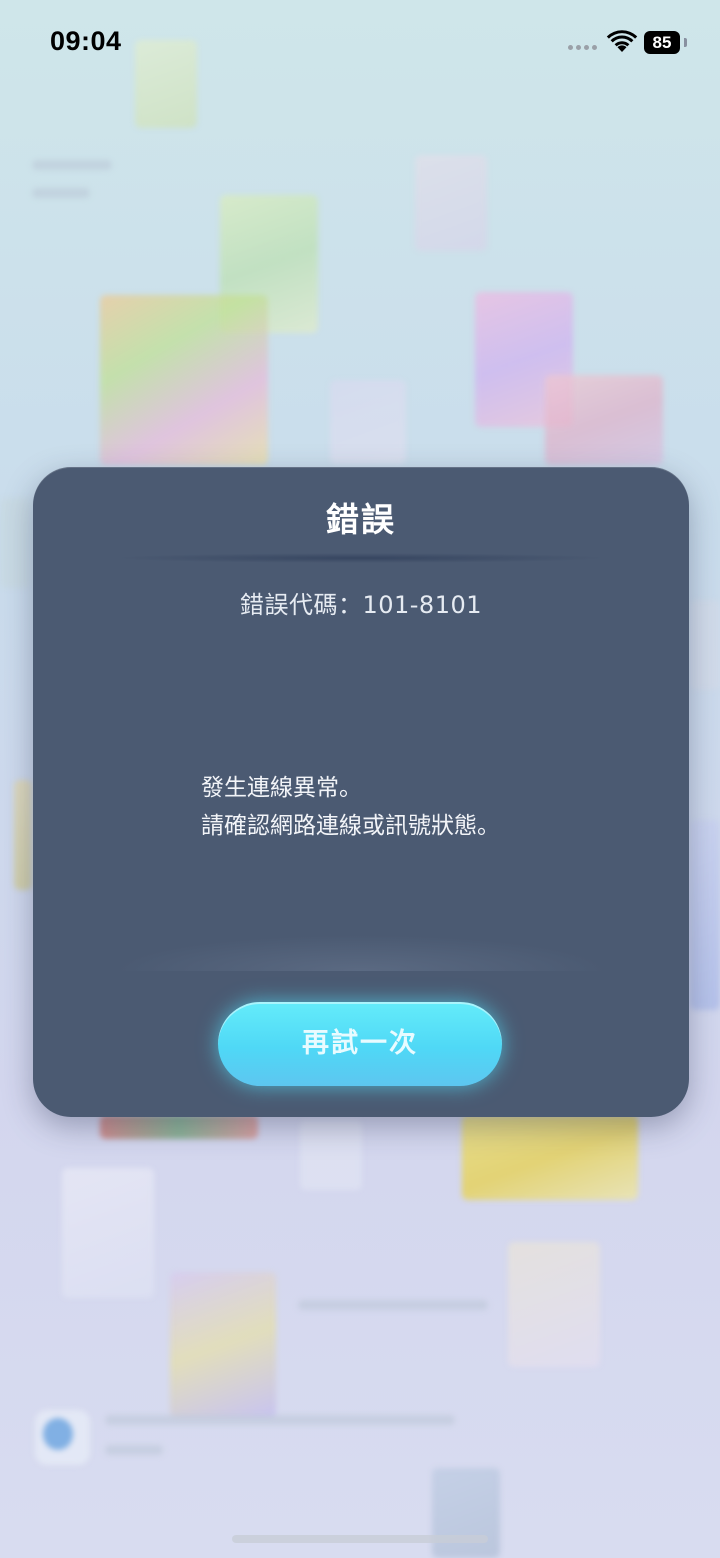 The height and width of the screenshot is (1558, 720). What do you see at coordinates (62, 1437) in the screenshot?
I see `background-app-logo` at bounding box center [62, 1437].